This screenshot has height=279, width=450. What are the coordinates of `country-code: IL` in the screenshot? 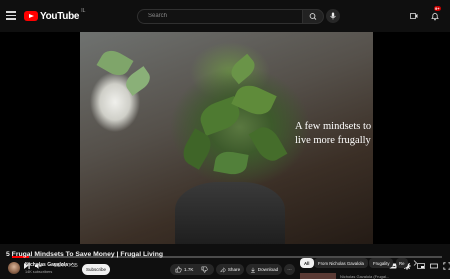 It's located at (83, 11).